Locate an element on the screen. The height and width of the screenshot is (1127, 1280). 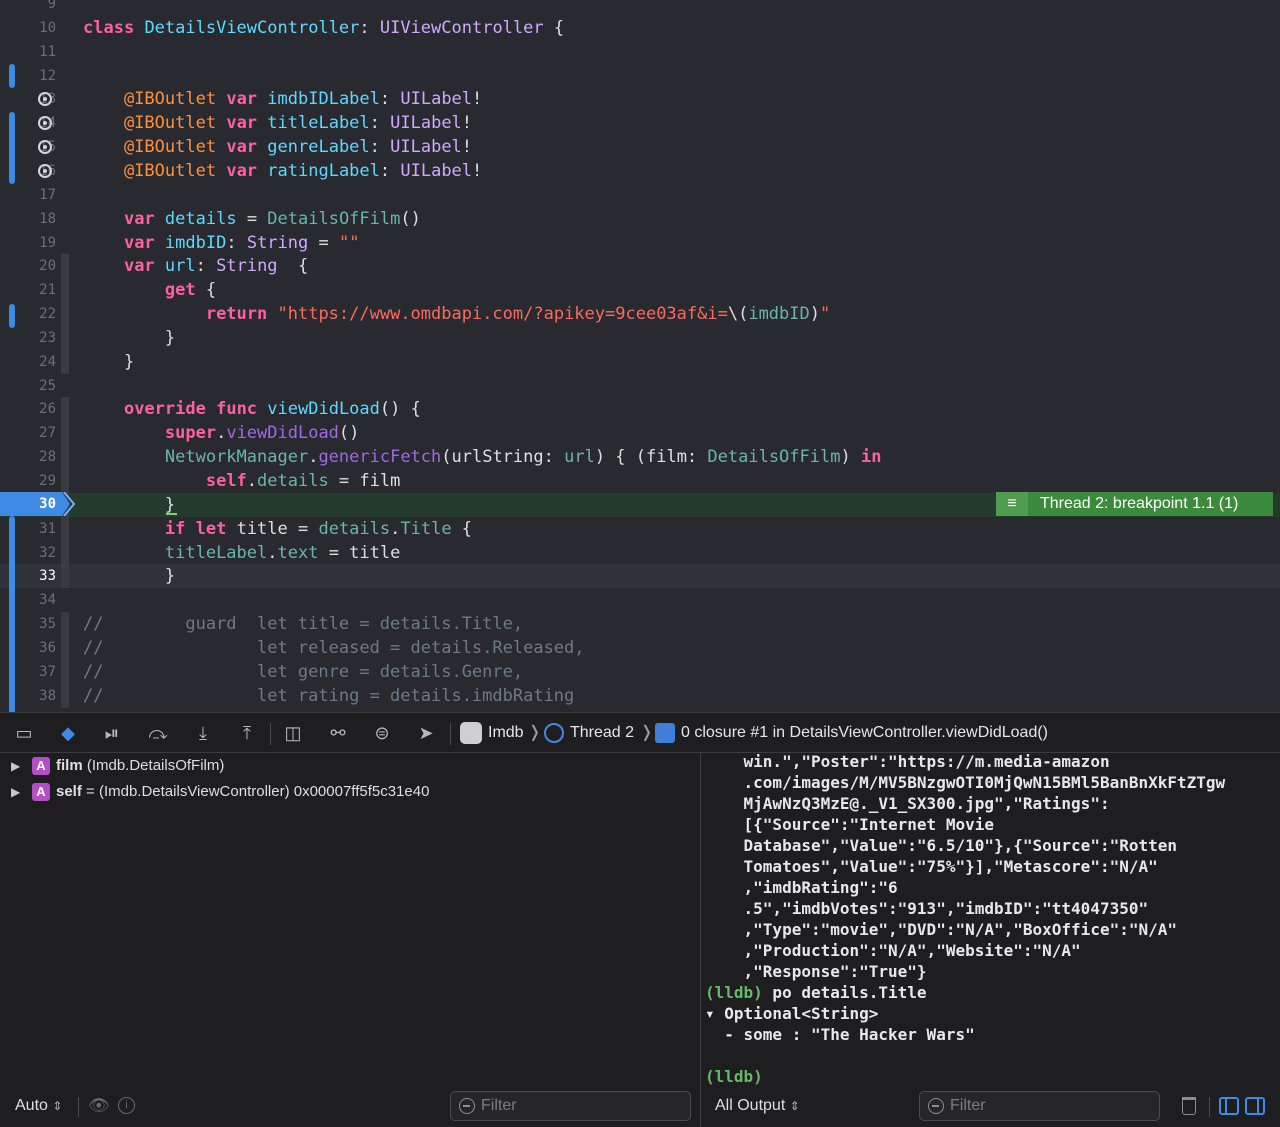
code-line: 26 override func viewDidLoad() { is located at coordinates (640, 409).